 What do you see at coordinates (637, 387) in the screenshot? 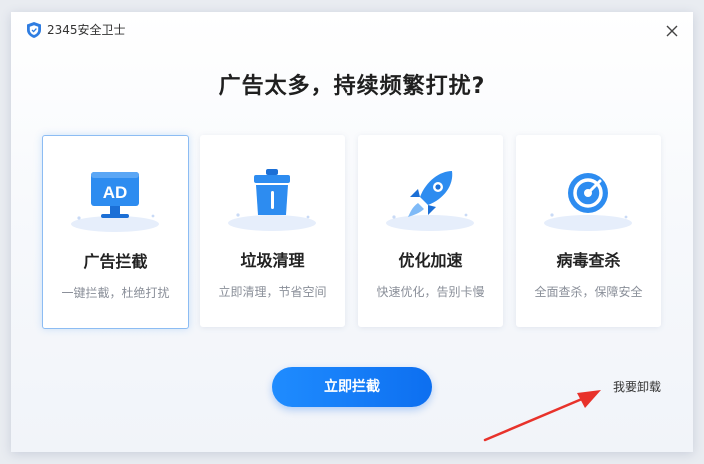
I see `uninstall-link: 我要卸载` at bounding box center [637, 387].